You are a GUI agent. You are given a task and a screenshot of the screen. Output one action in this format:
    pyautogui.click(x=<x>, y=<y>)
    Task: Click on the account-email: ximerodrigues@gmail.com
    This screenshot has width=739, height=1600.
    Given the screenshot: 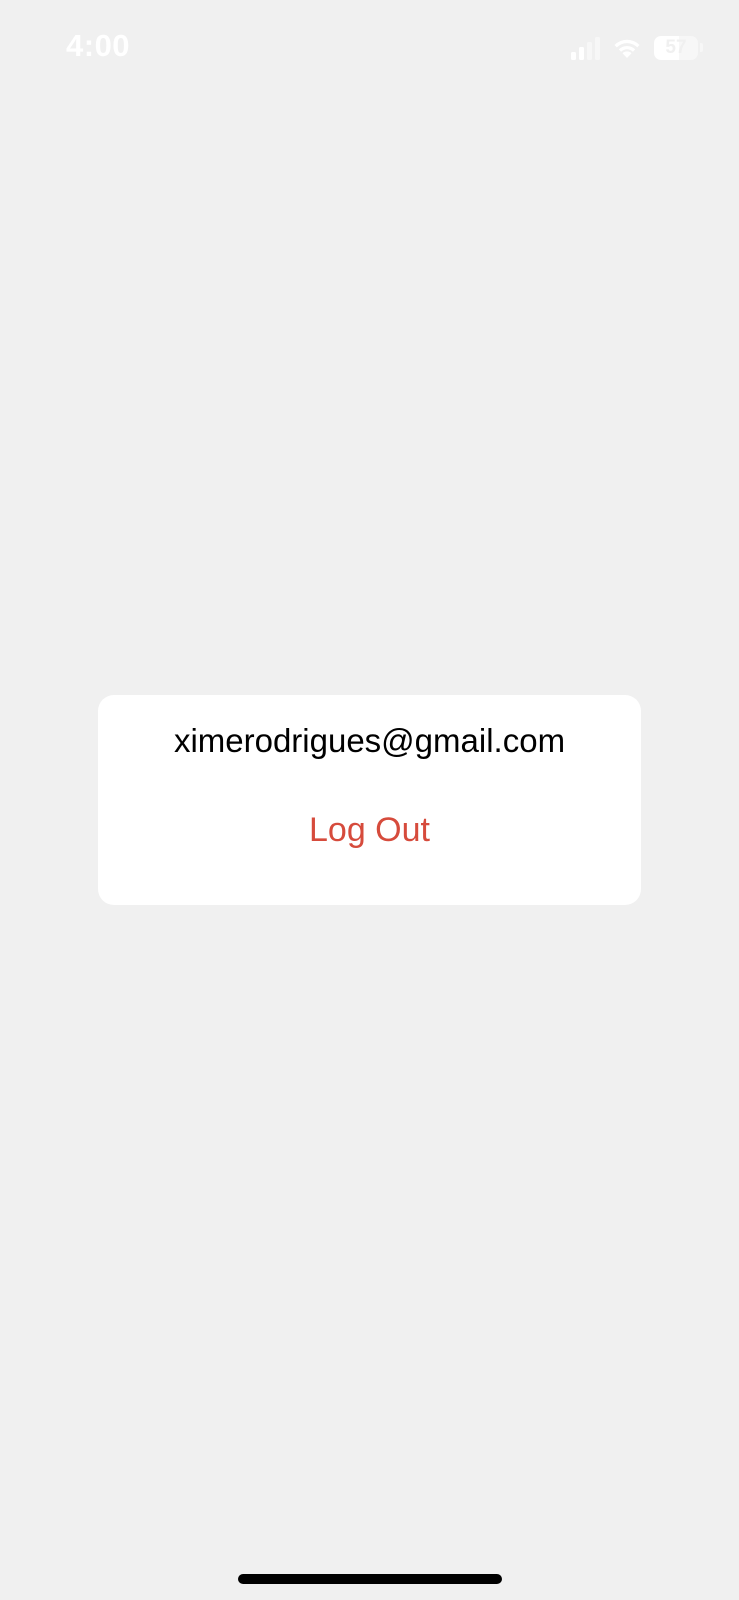 What is the action you would take?
    pyautogui.click(x=369, y=740)
    